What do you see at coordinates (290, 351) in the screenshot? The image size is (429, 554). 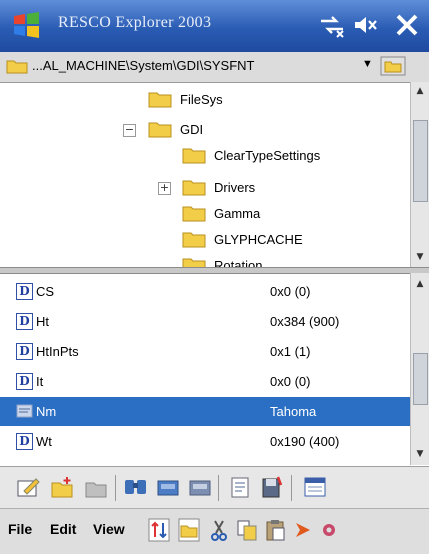 I see `value-data: 0x1 (1)` at bounding box center [290, 351].